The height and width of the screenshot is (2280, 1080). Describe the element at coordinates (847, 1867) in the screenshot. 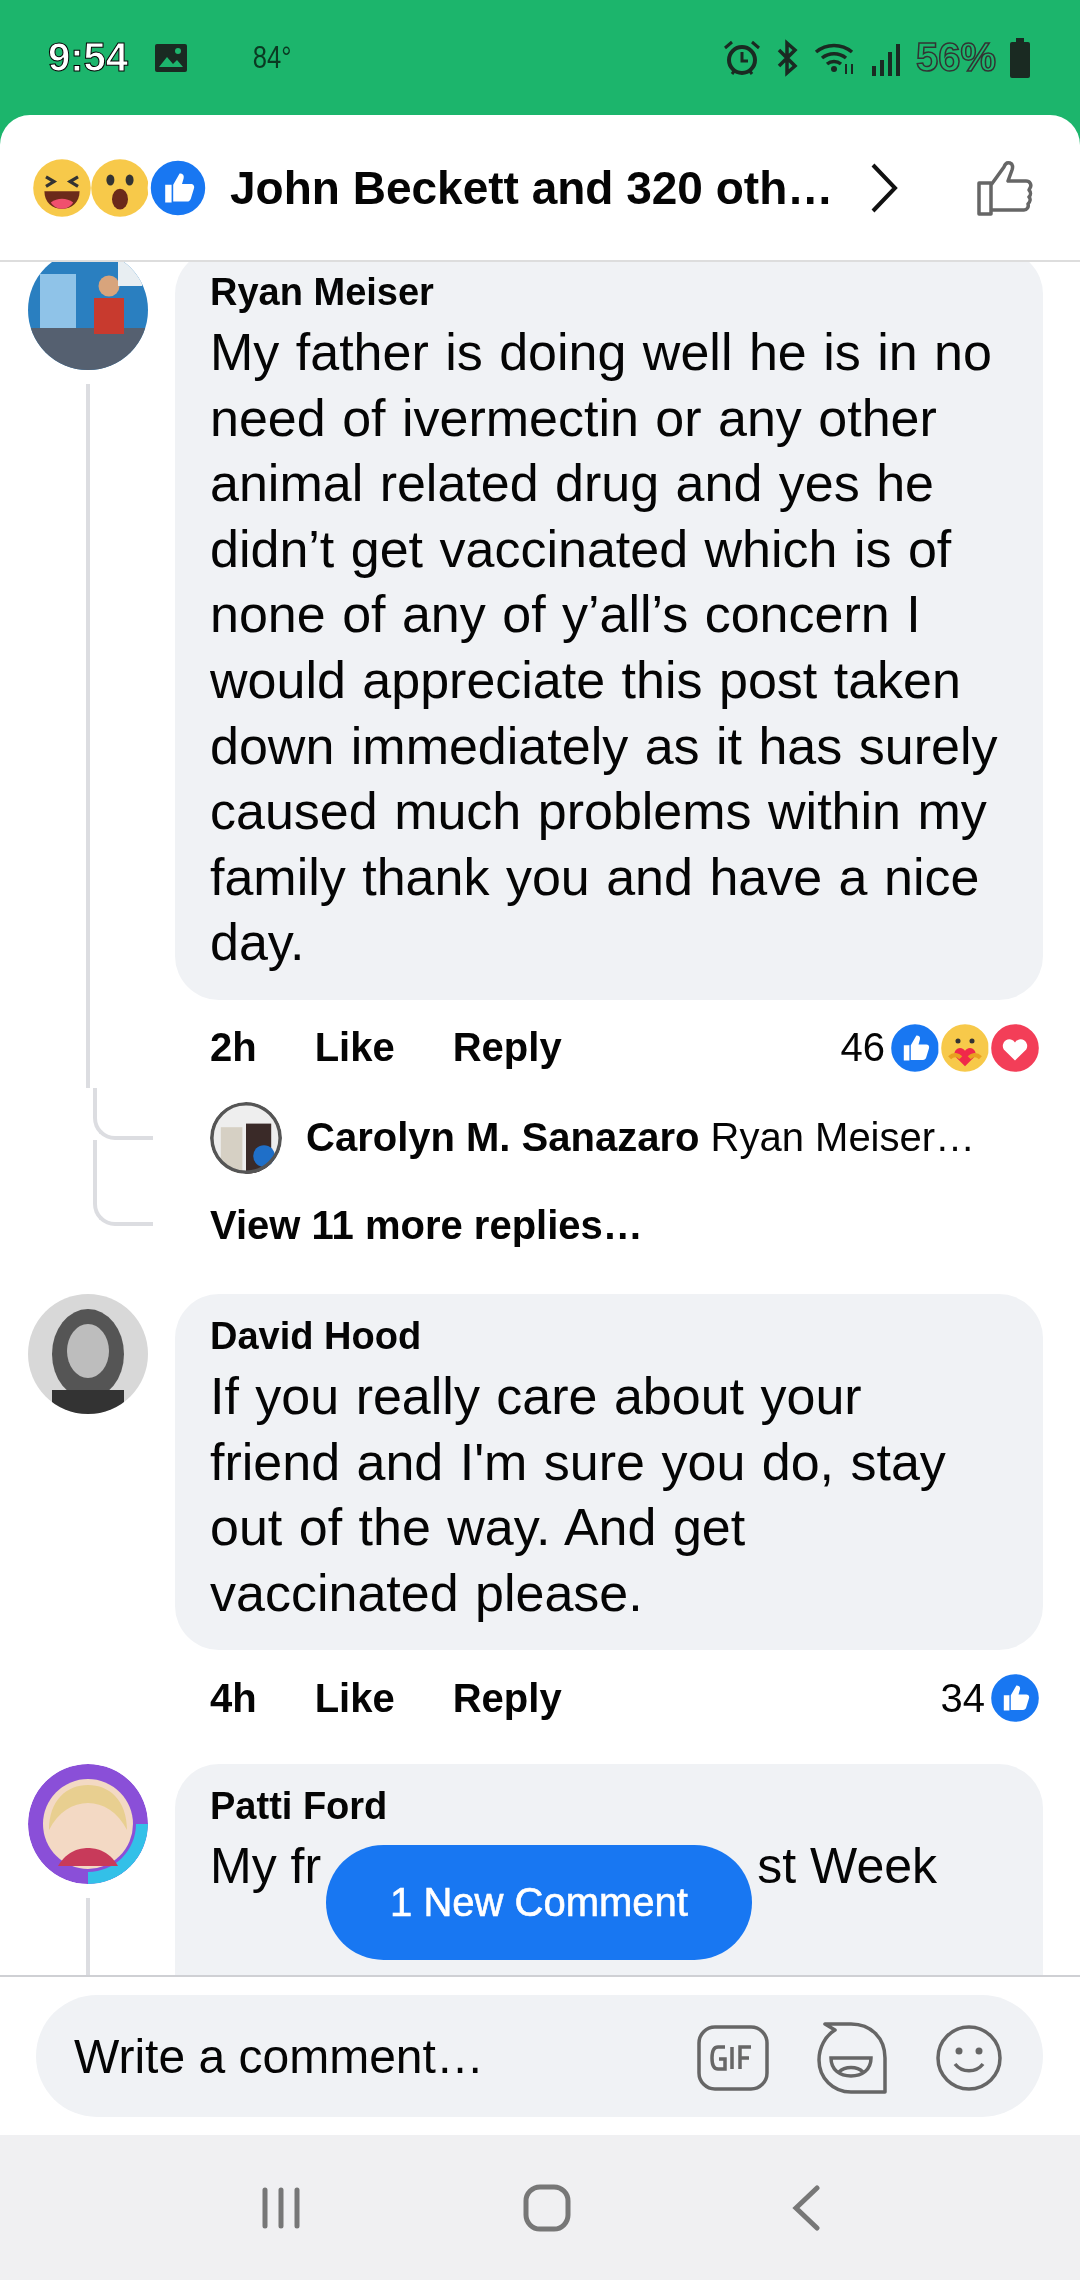

I see `comment-text: st Week` at that location.